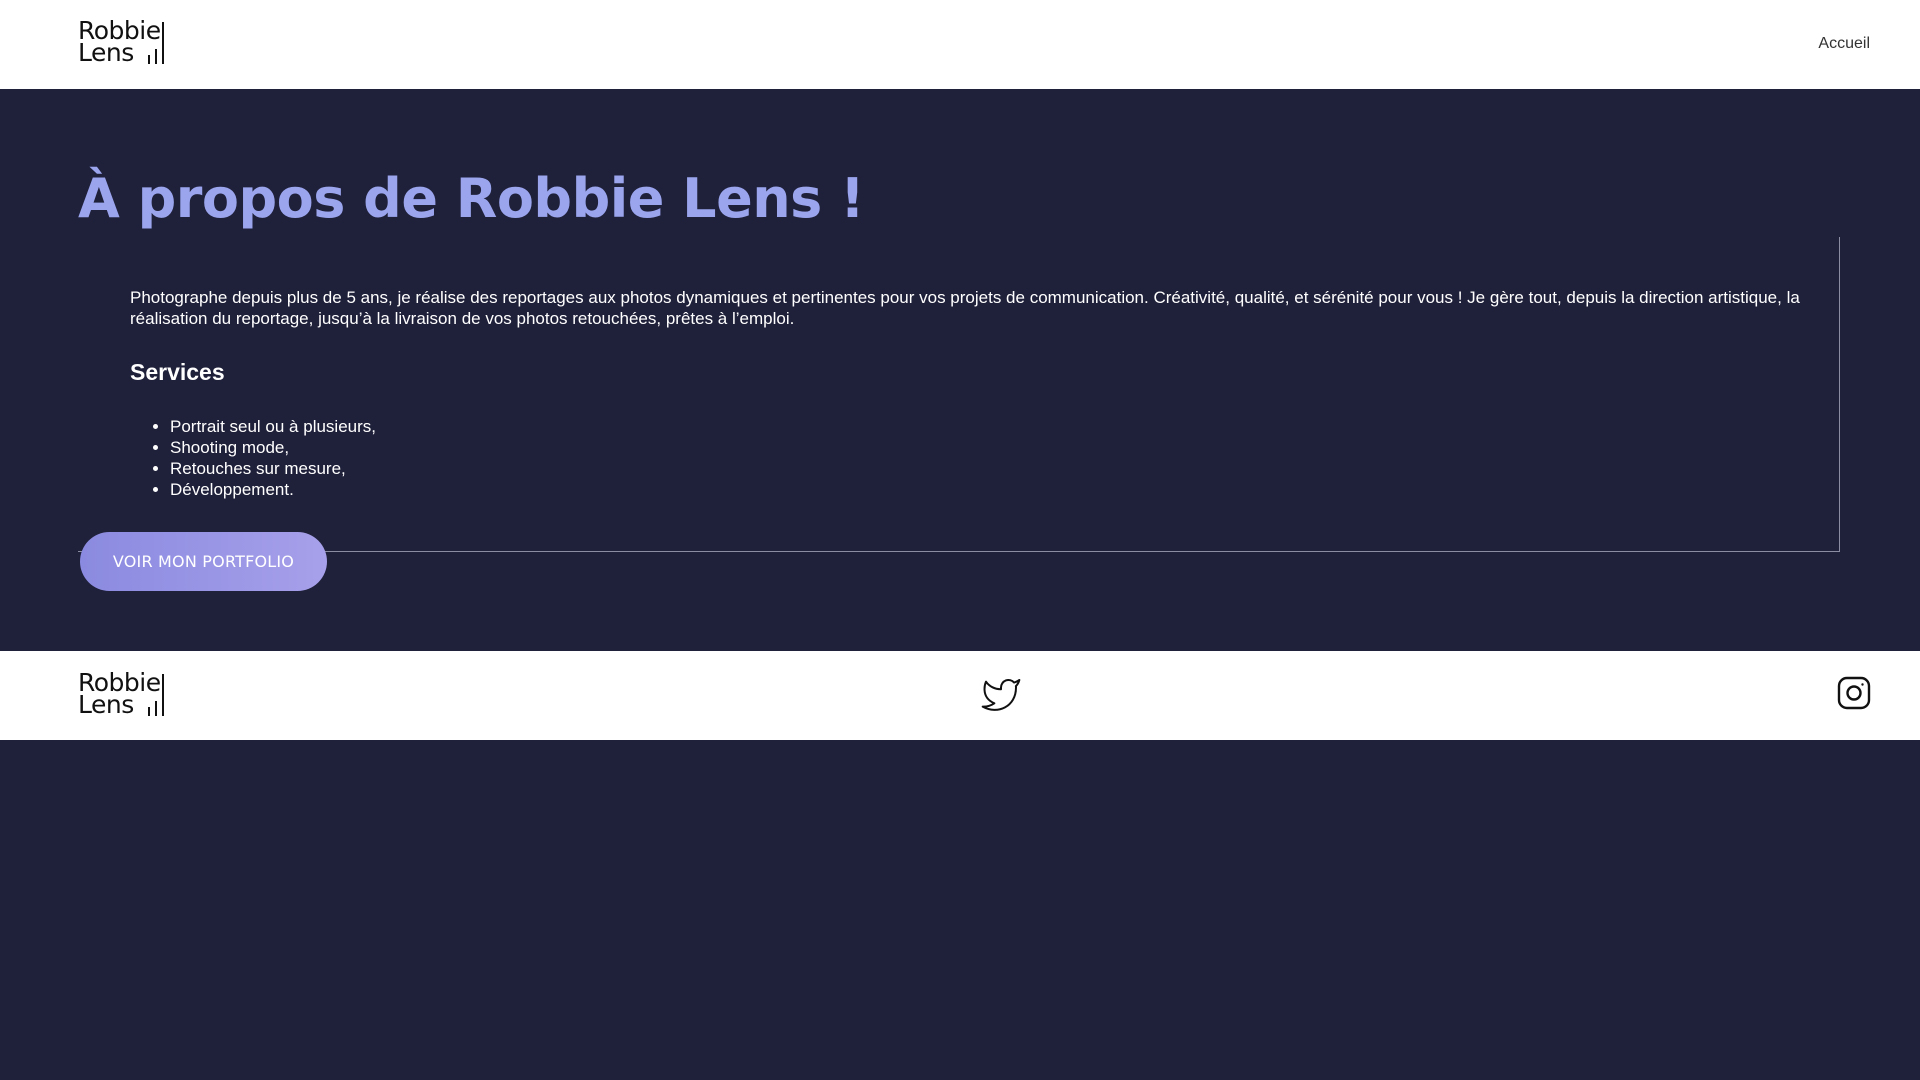 This screenshot has height=1080, width=1920. What do you see at coordinates (471, 198) in the screenshot?
I see `page-title: À propos de Robbie Lens !` at bounding box center [471, 198].